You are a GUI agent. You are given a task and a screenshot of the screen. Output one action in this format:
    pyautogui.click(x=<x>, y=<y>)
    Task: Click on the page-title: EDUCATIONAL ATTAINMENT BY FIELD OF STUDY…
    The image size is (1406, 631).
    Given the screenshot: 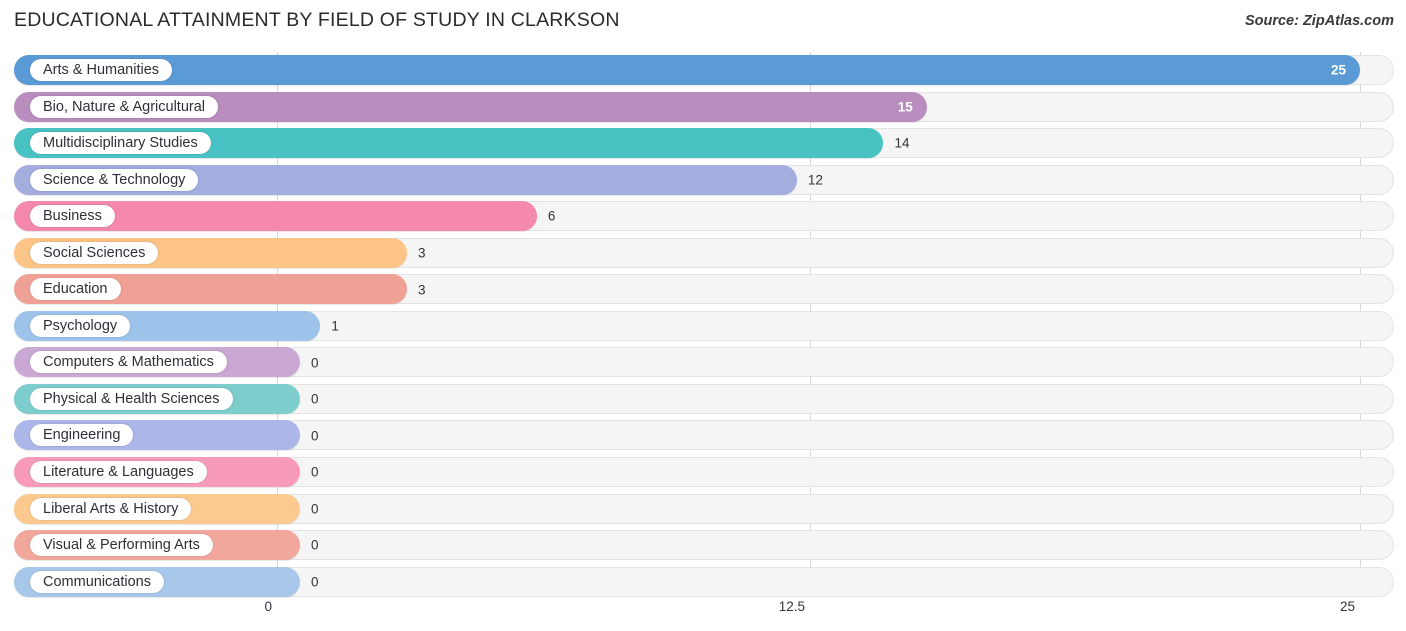 What is the action you would take?
    pyautogui.click(x=317, y=20)
    